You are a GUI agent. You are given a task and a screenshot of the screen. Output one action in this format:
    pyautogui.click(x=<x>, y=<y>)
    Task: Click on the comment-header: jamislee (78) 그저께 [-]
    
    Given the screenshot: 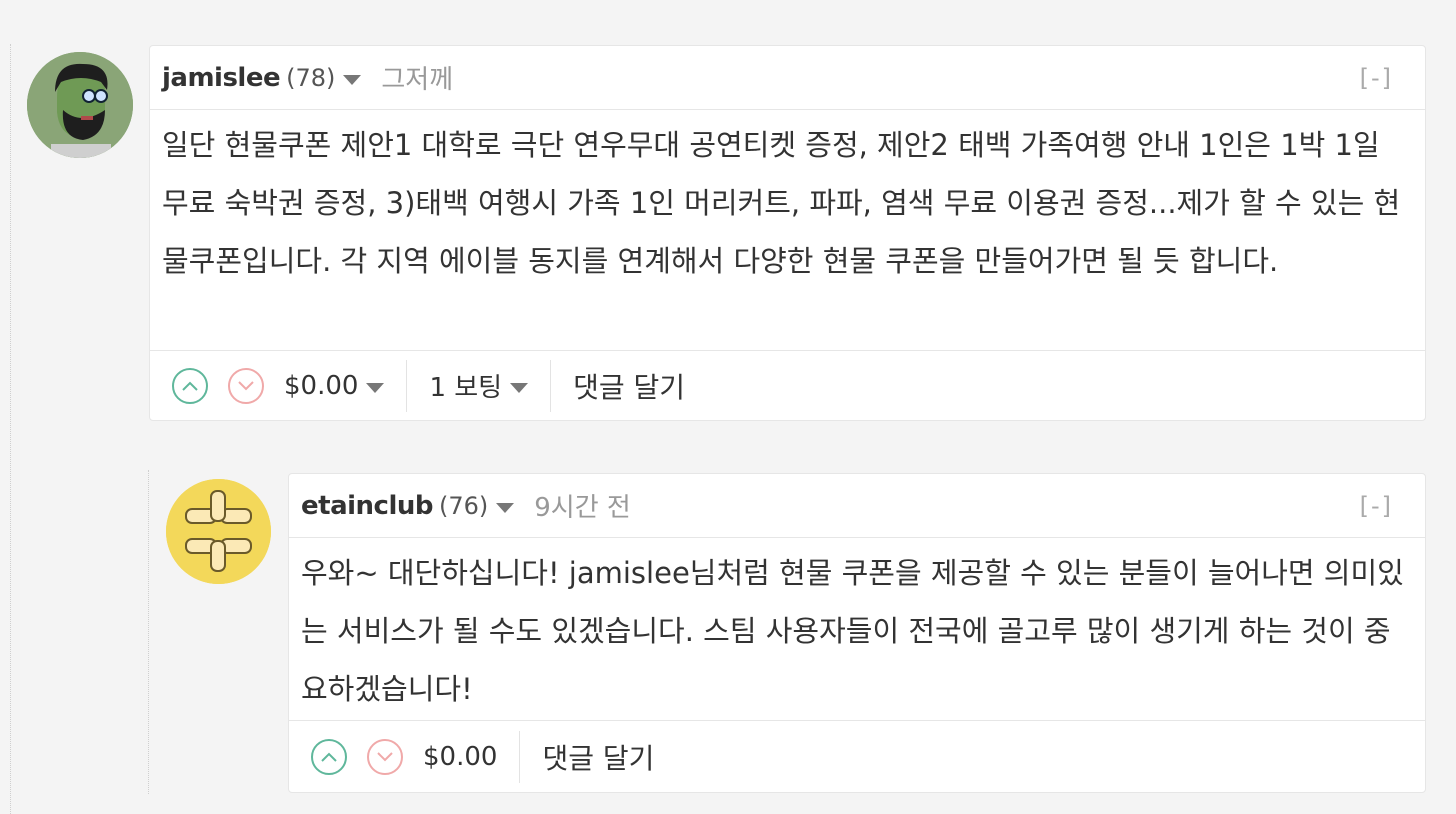 What is the action you would take?
    pyautogui.click(x=787, y=78)
    